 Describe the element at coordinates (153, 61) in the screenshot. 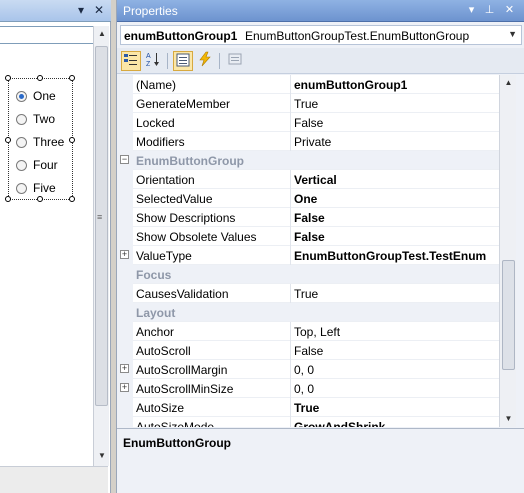

I see `alphabetical-icon: AZ` at that location.